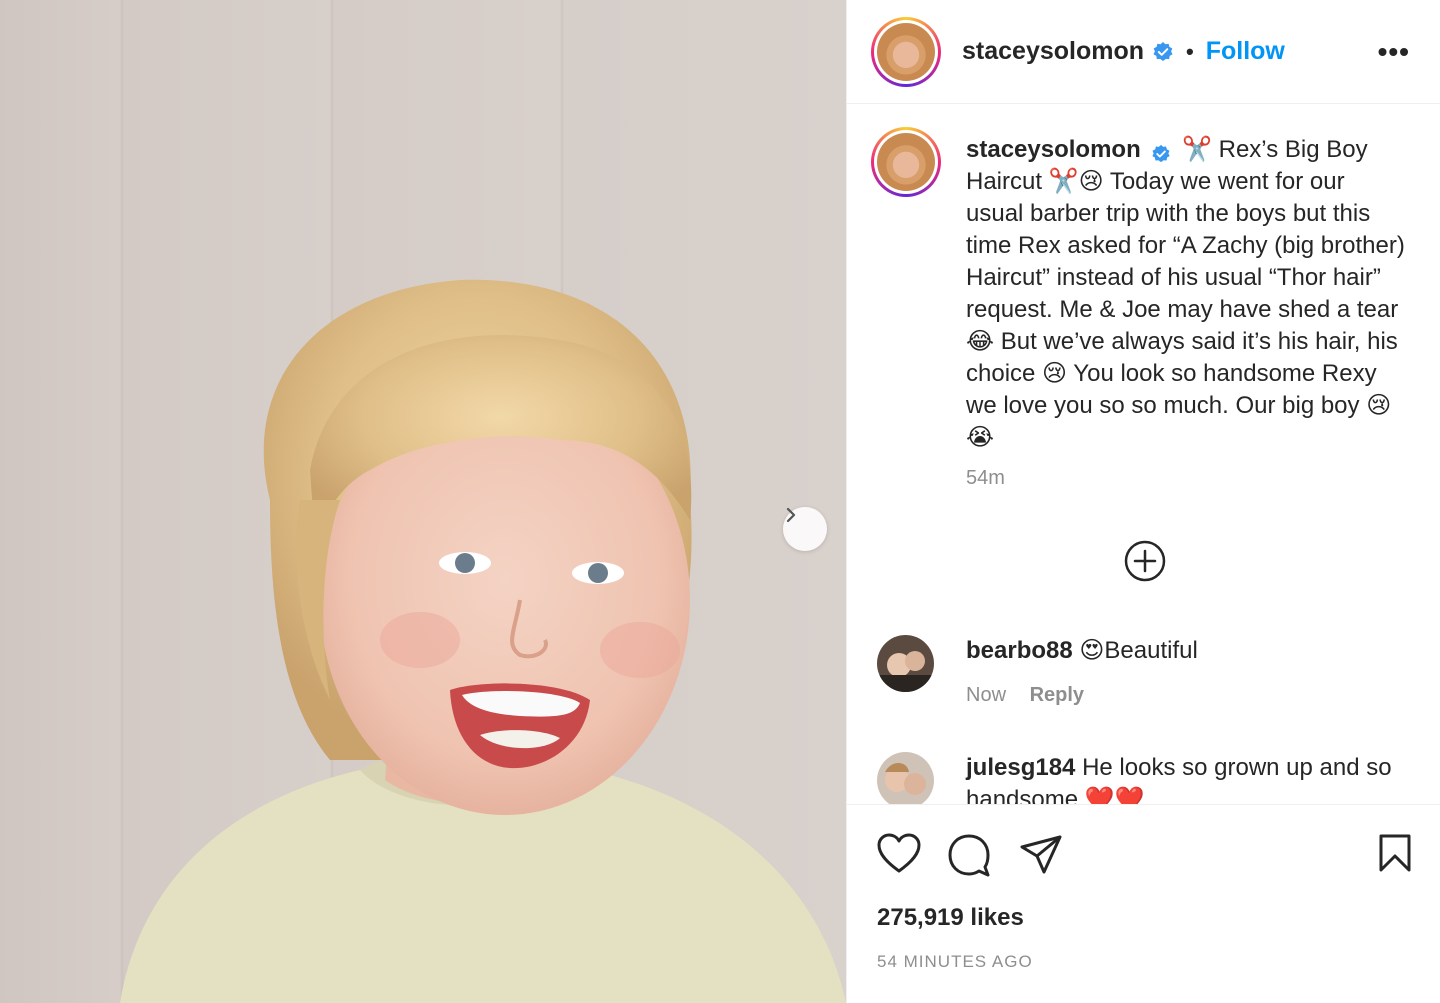 The width and height of the screenshot is (1440, 1003). What do you see at coordinates (1245, 51) in the screenshot?
I see `follow-button: Follow` at bounding box center [1245, 51].